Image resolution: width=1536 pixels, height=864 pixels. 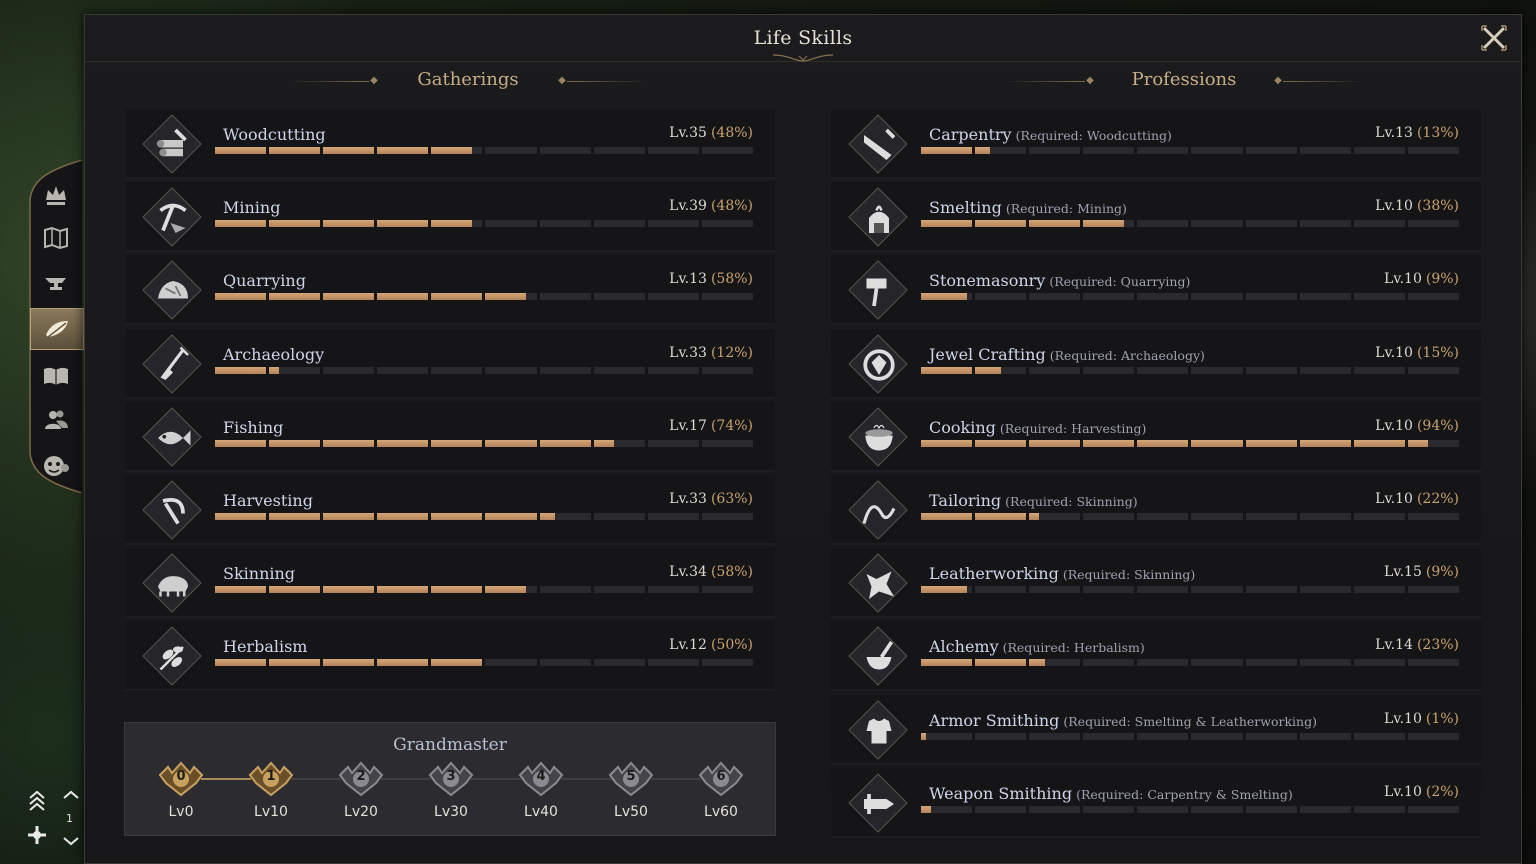 I want to click on pickaxe-icon, so click(x=173, y=218).